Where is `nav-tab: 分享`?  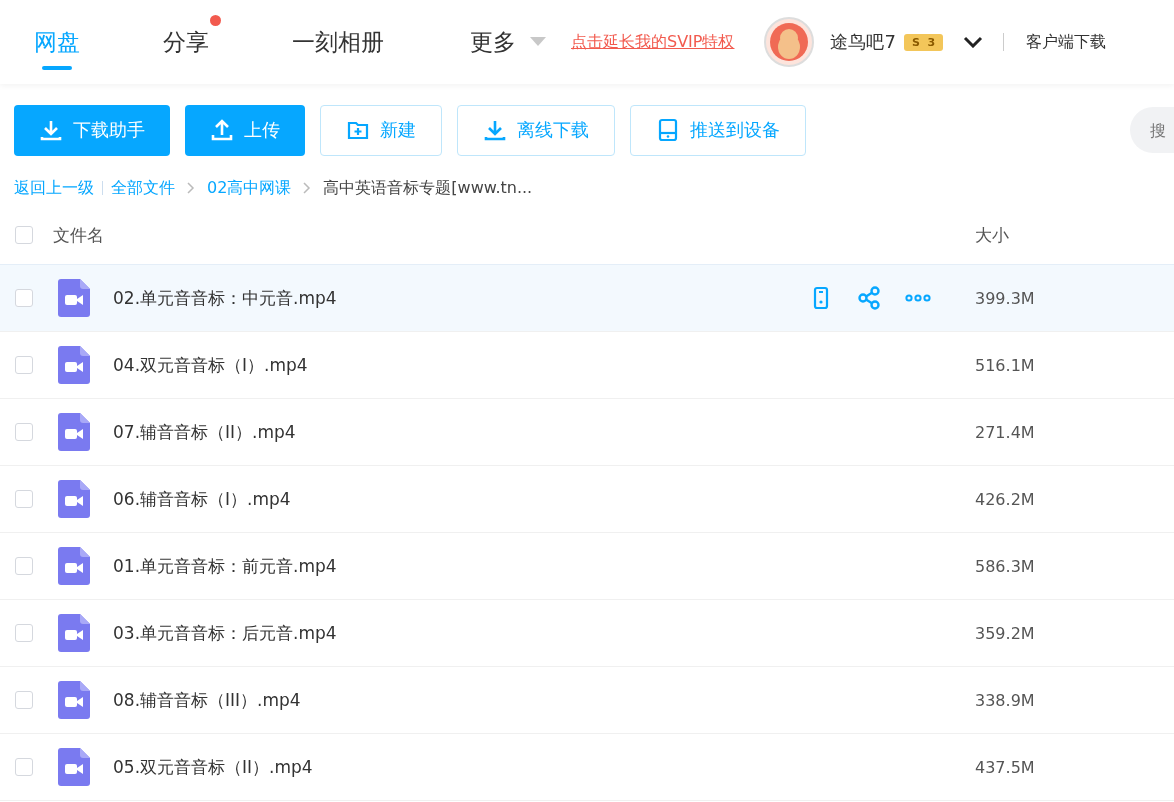 nav-tab: 分享 is located at coordinates (192, 42).